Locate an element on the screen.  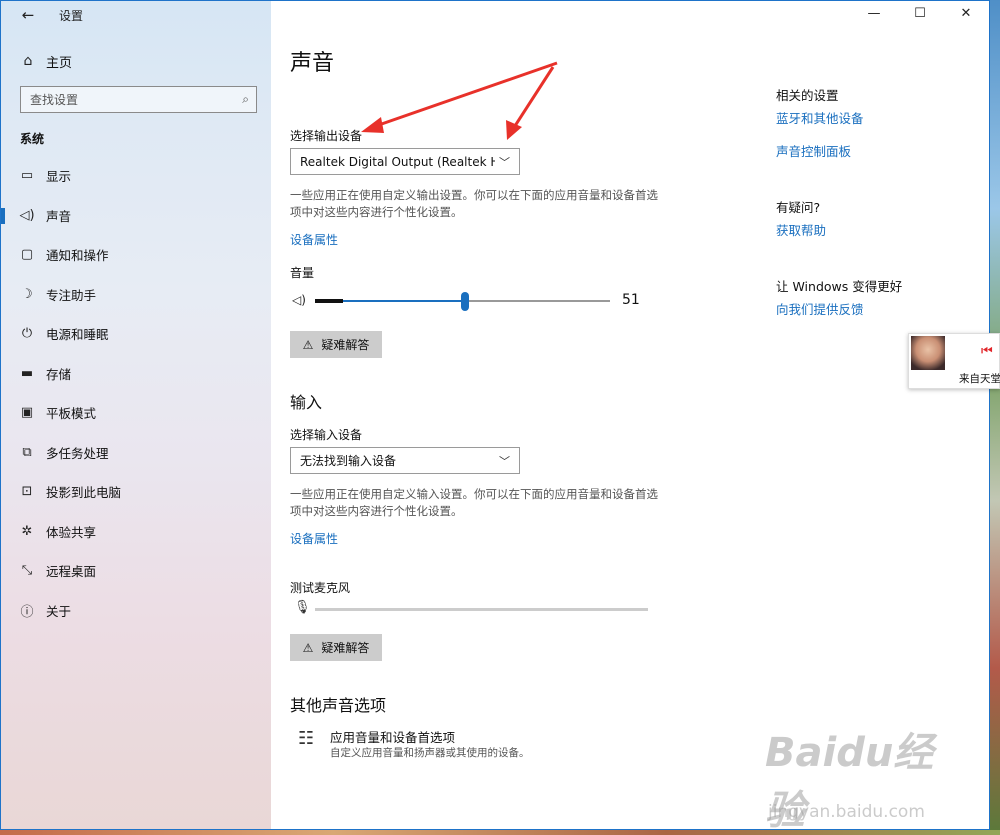
sidebar-item-project: ⊡ 投影到此电脑 is located at coordinates (136, 492).